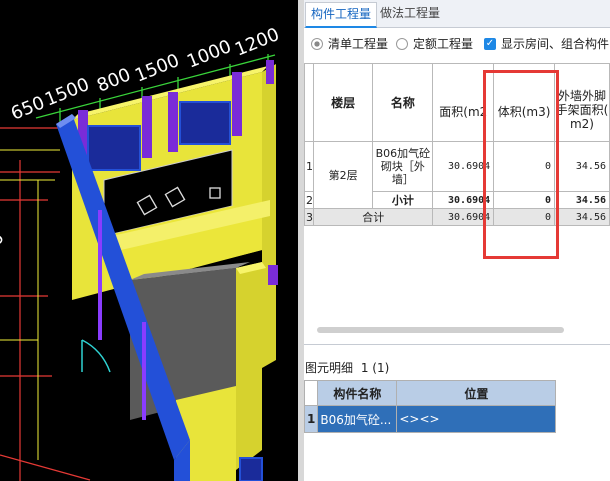 This screenshot has width=610, height=481. Describe the element at coordinates (251, 469) in the screenshot. I see `bottom-window` at that location.